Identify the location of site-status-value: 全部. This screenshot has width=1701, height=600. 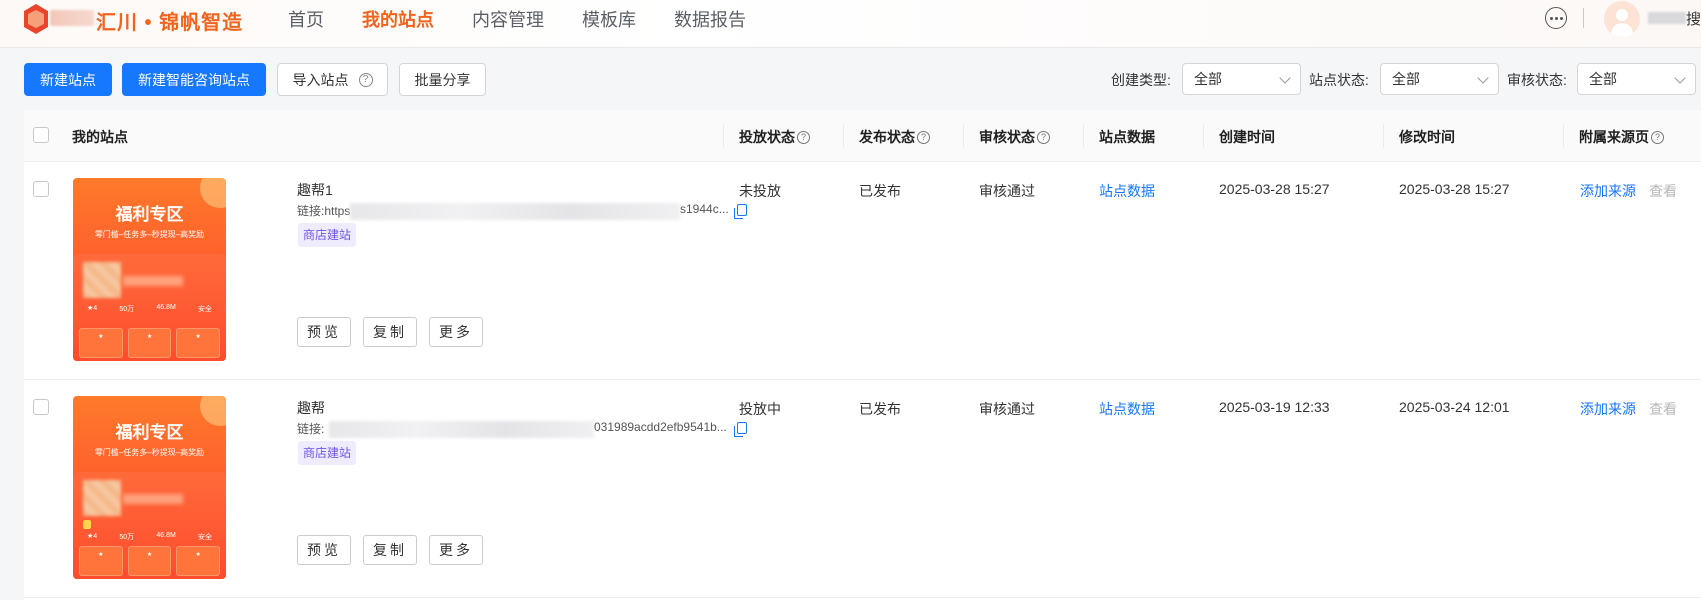
(1406, 79).